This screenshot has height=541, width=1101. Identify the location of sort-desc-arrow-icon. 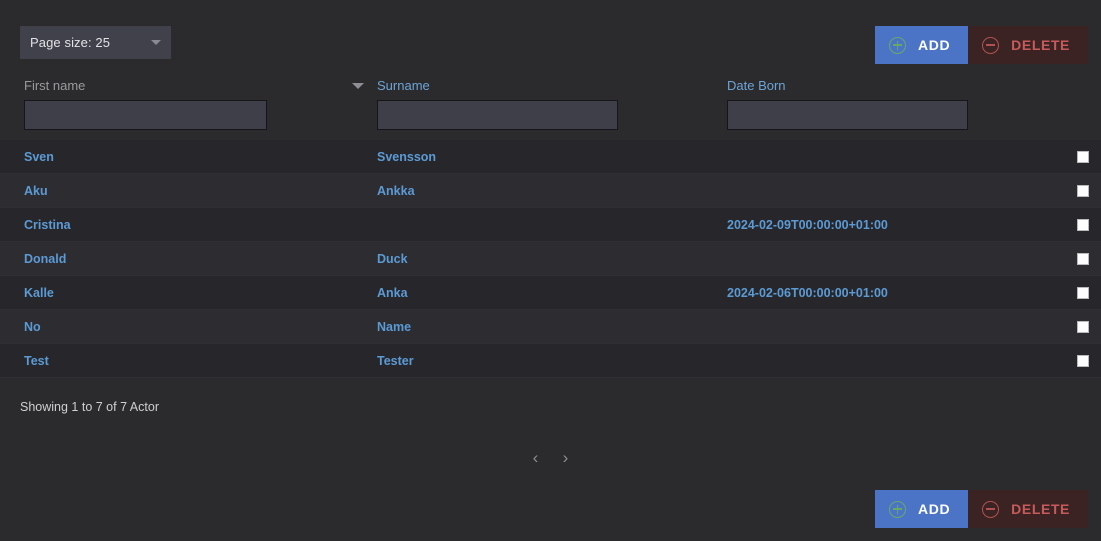
(358, 86).